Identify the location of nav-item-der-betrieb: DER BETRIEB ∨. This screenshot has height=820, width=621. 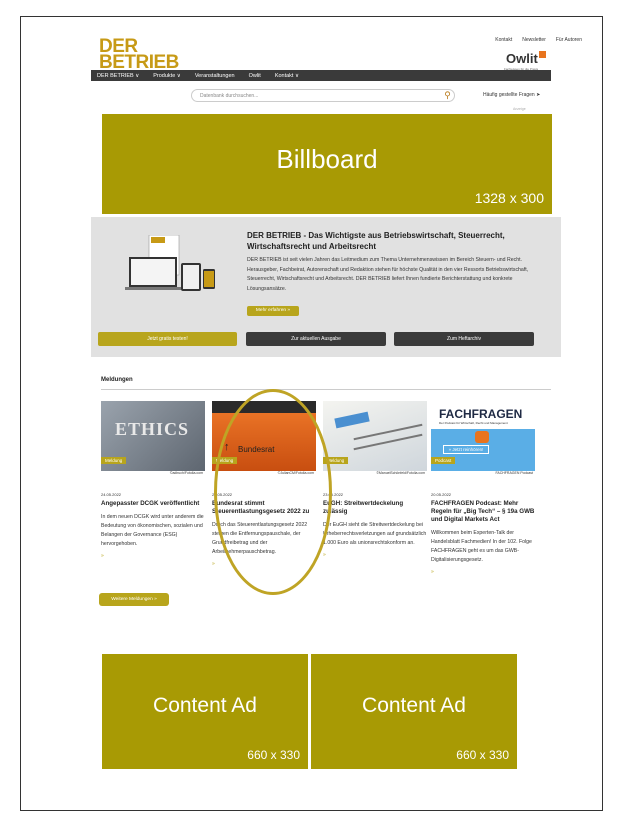
(118, 76).